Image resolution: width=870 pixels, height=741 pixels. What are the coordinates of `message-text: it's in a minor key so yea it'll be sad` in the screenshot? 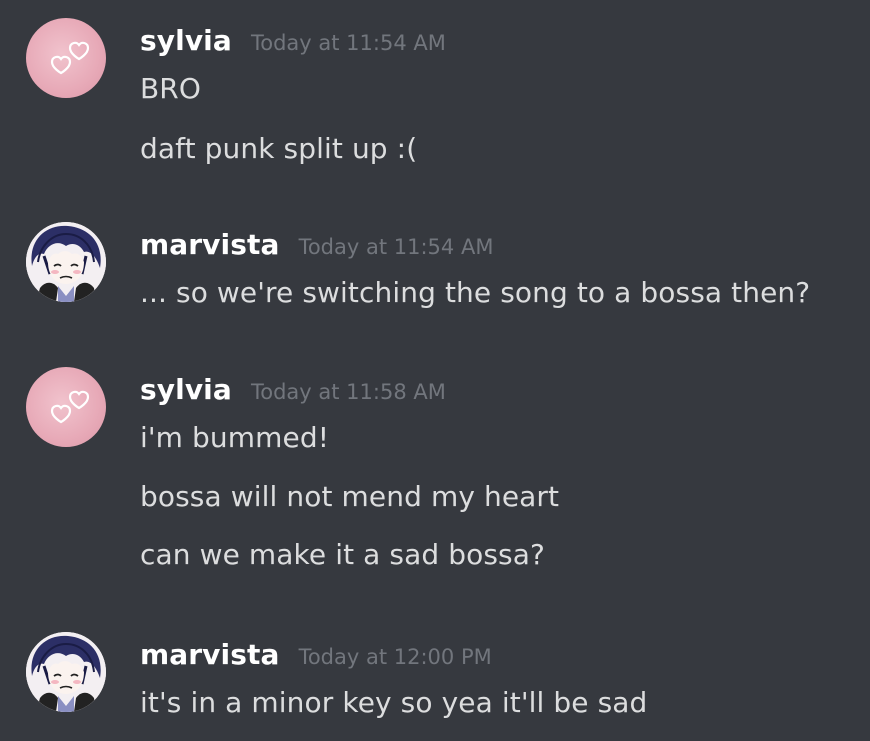 It's located at (394, 702).